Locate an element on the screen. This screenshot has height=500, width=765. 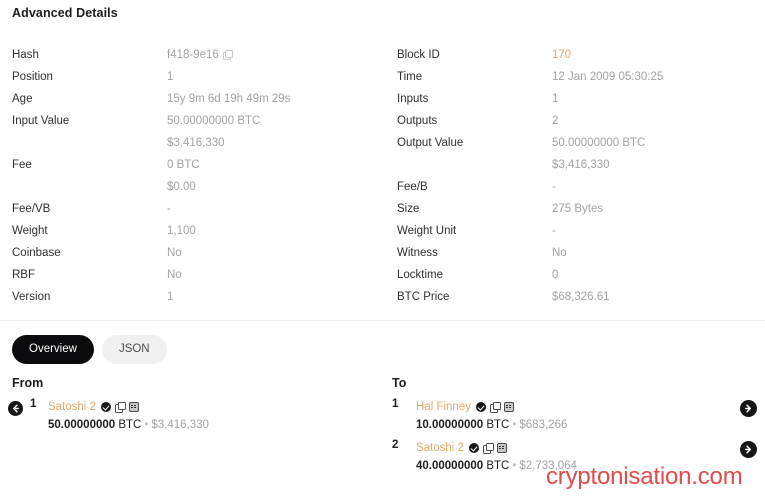
detail-row-continuation: $0.00 is located at coordinates (202, 187).